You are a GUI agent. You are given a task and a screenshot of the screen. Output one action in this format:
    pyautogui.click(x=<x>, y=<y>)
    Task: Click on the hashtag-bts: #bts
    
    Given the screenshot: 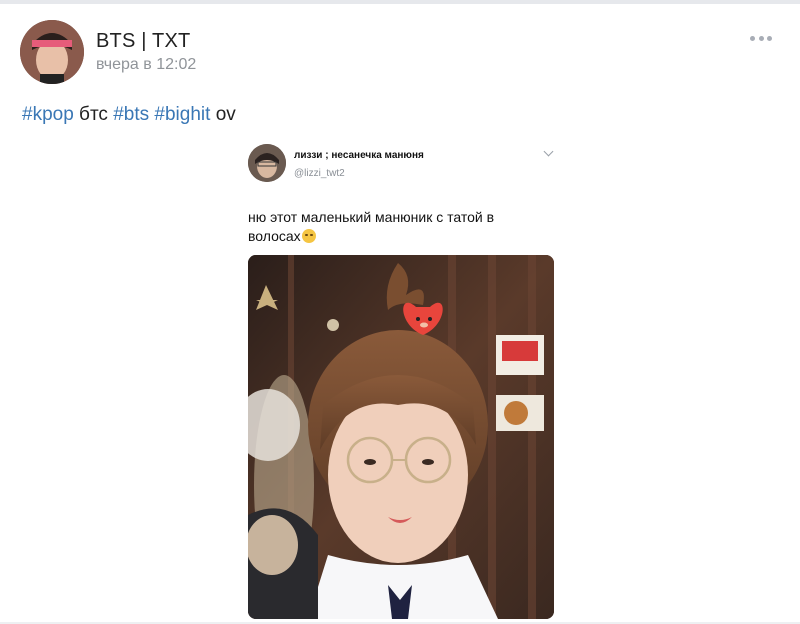 What is the action you would take?
    pyautogui.click(x=131, y=114)
    